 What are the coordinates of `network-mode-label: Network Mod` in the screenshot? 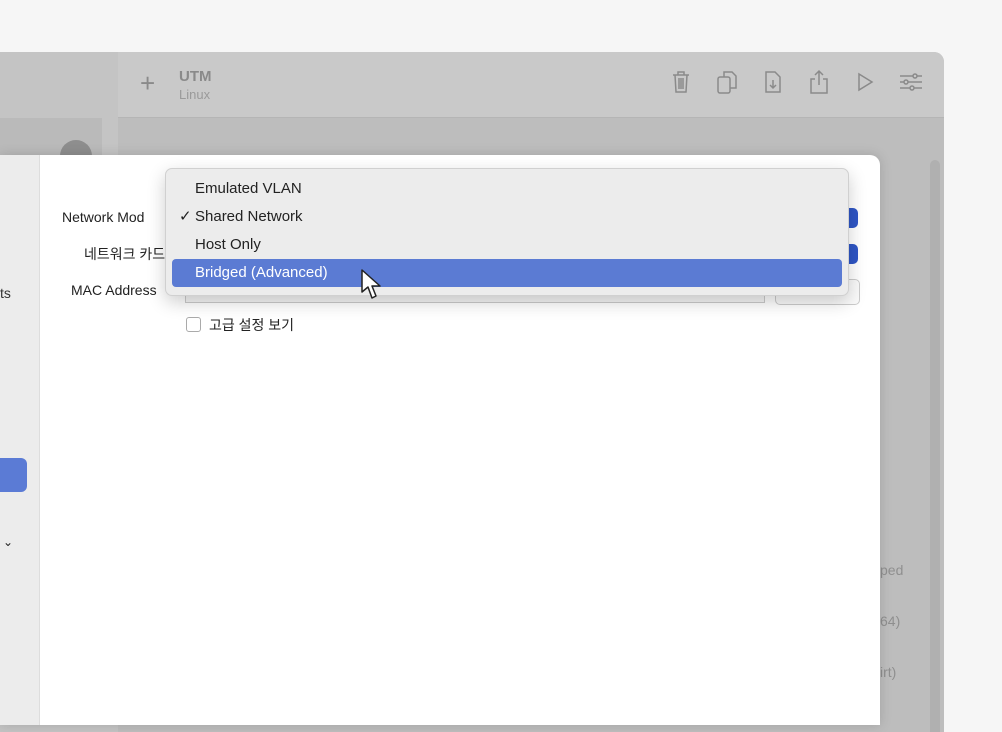 It's located at (103, 217).